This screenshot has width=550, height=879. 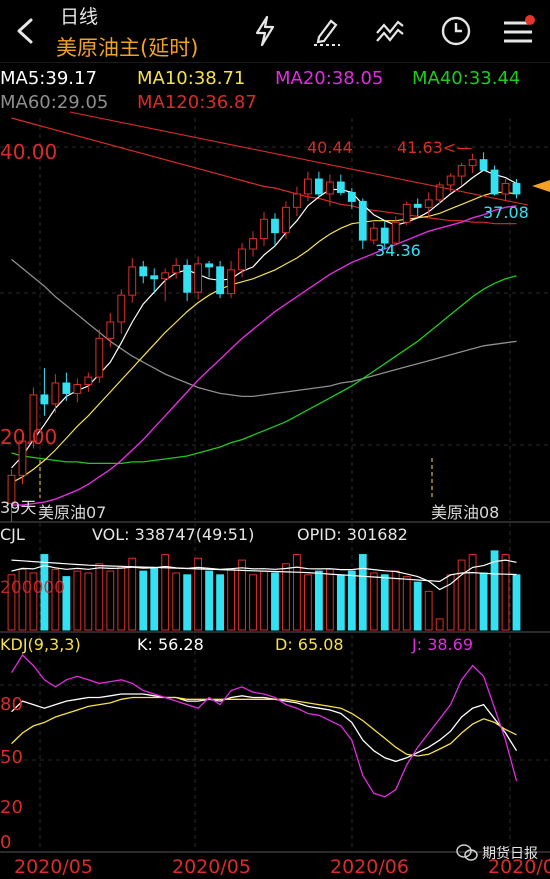 What do you see at coordinates (465, 512) in the screenshot?
I see `contract-label-2: 美原油08` at bounding box center [465, 512].